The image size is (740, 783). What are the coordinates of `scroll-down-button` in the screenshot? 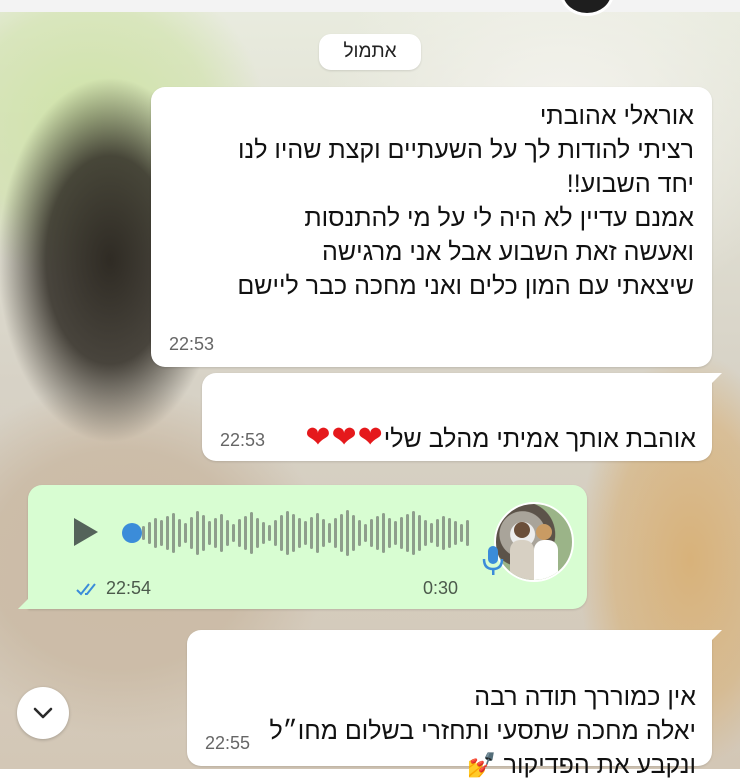 It's located at (43, 713).